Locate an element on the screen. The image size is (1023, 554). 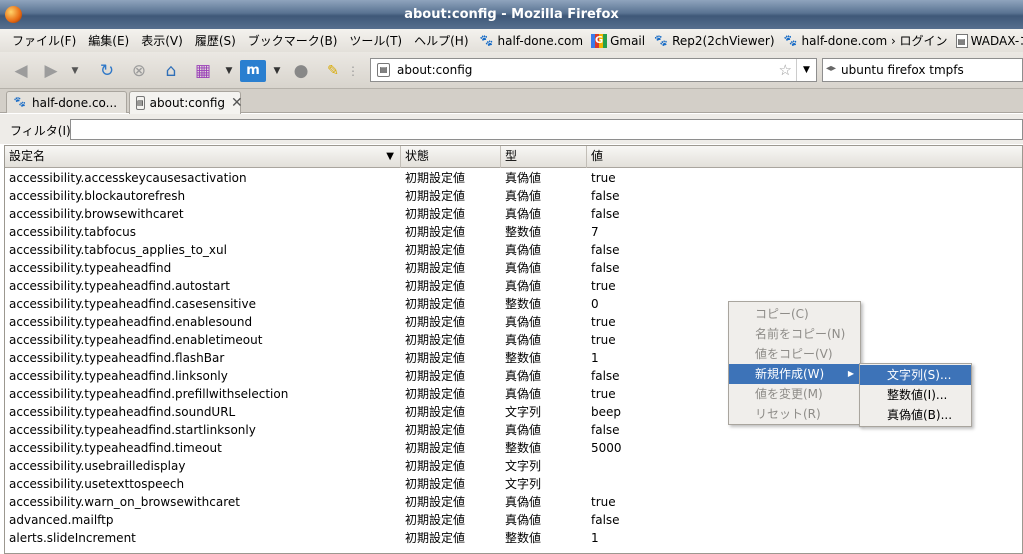
apps-dropdown-icon: ▼ is located at coordinates (229, 71).